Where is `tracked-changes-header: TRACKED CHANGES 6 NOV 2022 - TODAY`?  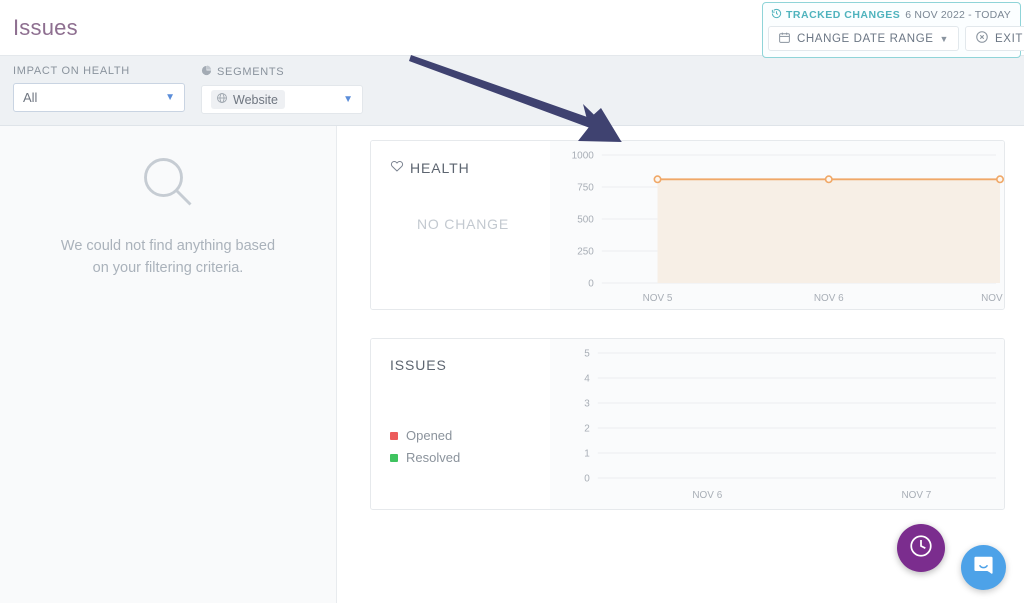
tracked-changes-header: TRACKED CHANGES 6 NOV 2022 - TODAY is located at coordinates (891, 16).